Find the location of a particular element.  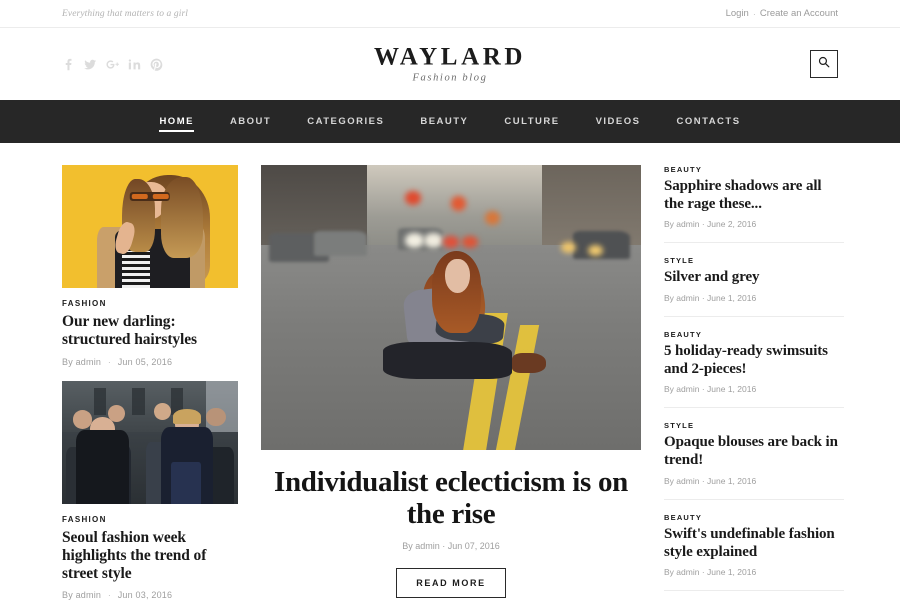

sidebar-article-meta: By admin · June 2, 2016 is located at coordinates (754, 224).